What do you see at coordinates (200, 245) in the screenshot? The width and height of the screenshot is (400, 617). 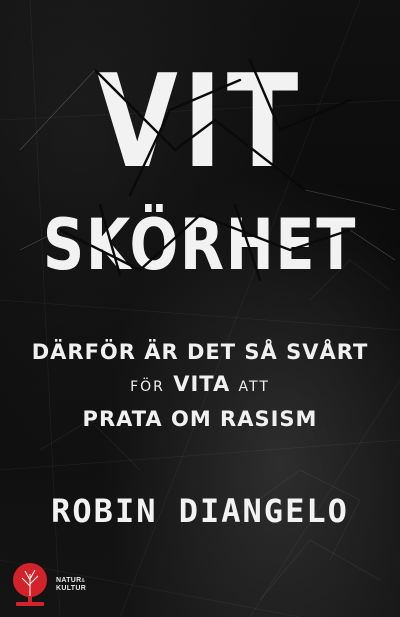 I see `title-line-2: SKÖRHET` at bounding box center [200, 245].